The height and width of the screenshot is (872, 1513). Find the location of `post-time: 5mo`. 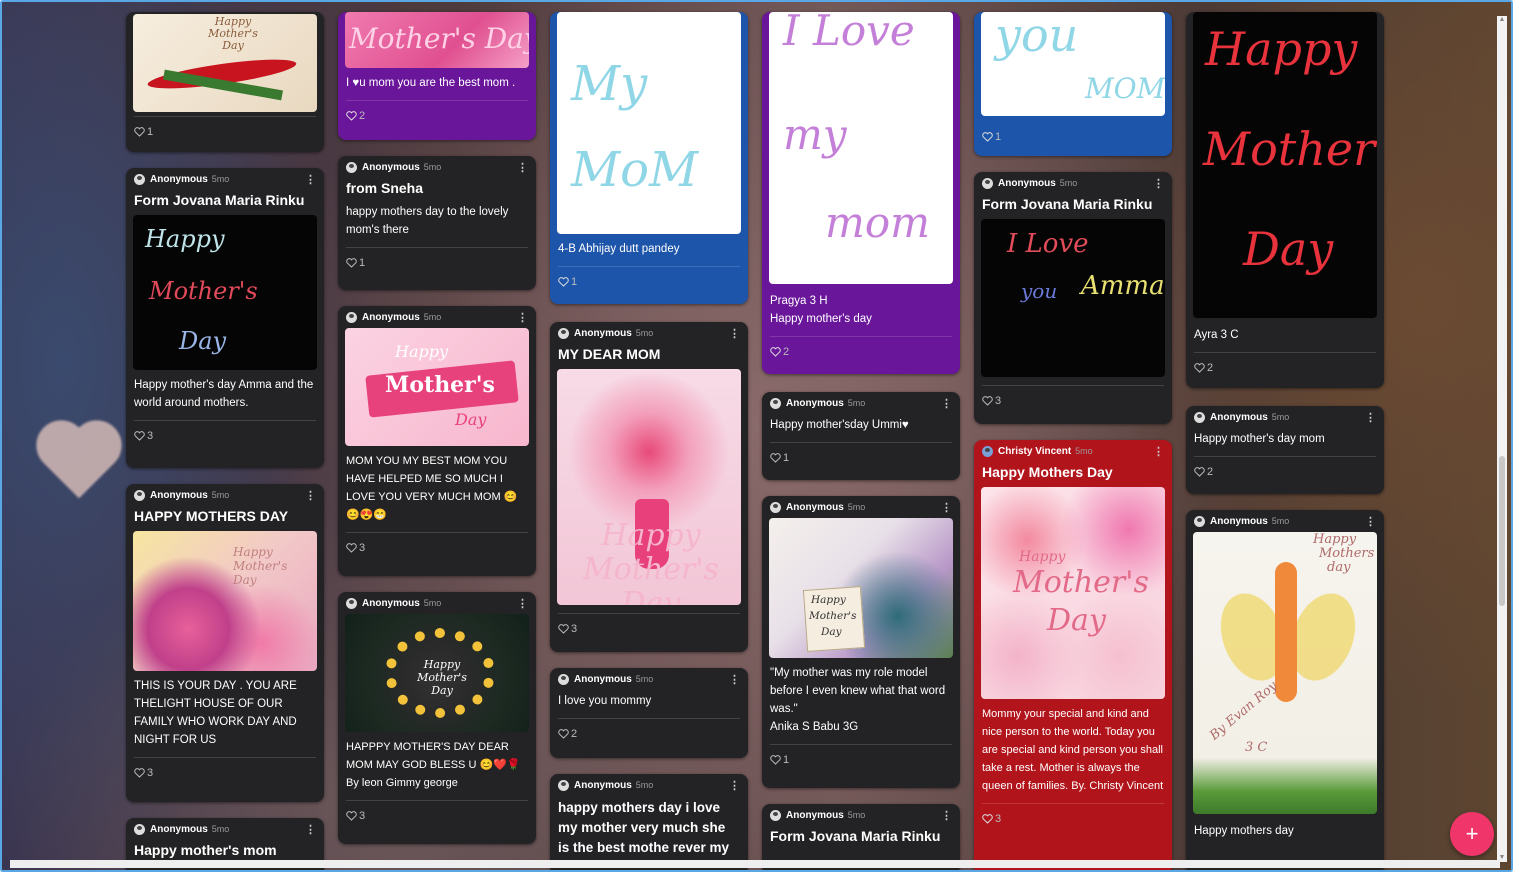

post-time: 5mo is located at coordinates (644, 333).